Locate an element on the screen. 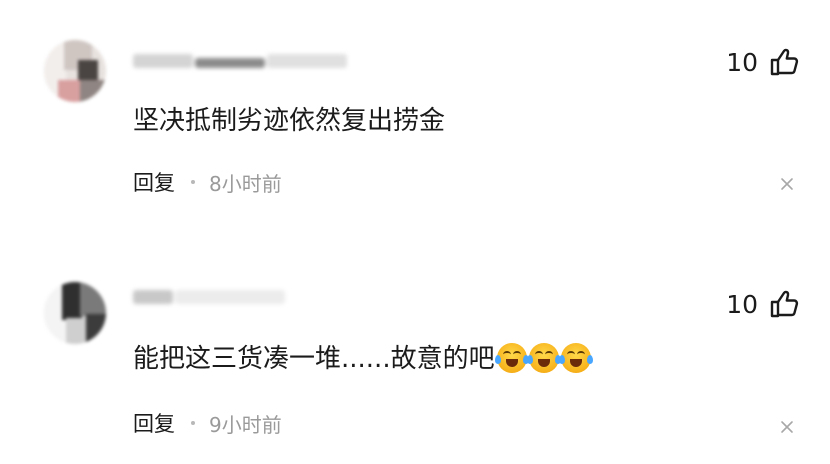 This screenshot has height=464, width=830. comment-timestamp: 9小时前 is located at coordinates (245, 424).